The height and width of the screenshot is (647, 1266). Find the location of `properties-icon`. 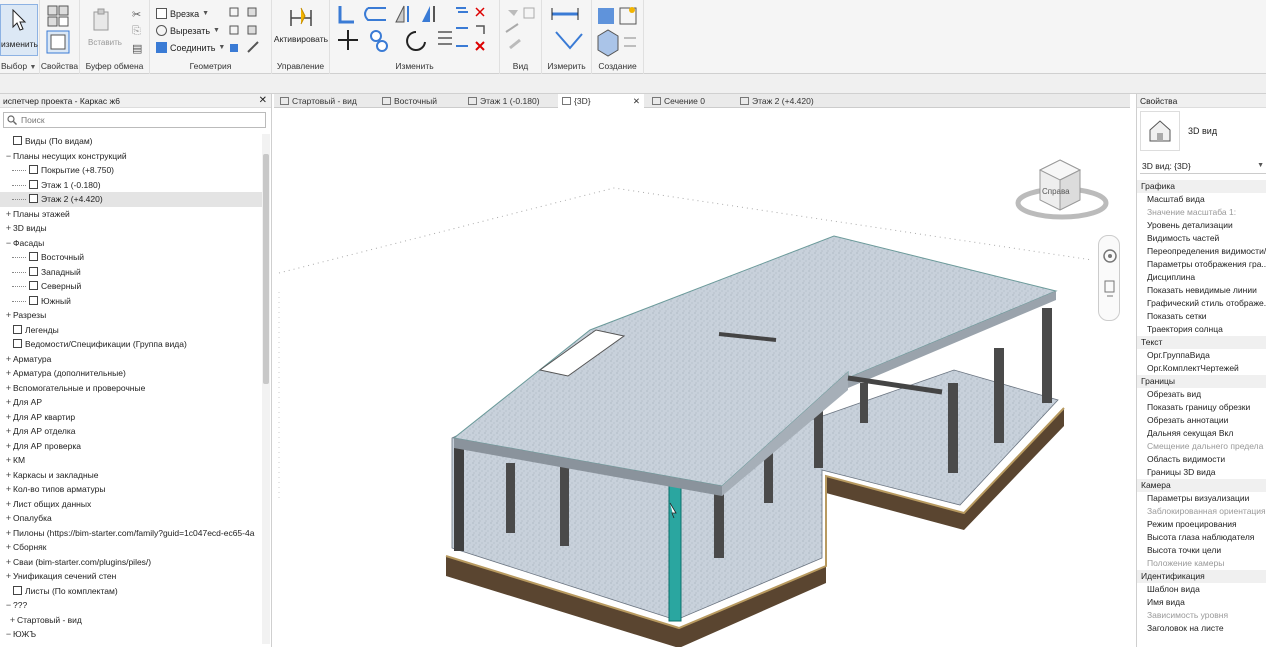

properties-icon is located at coordinates (58, 16).